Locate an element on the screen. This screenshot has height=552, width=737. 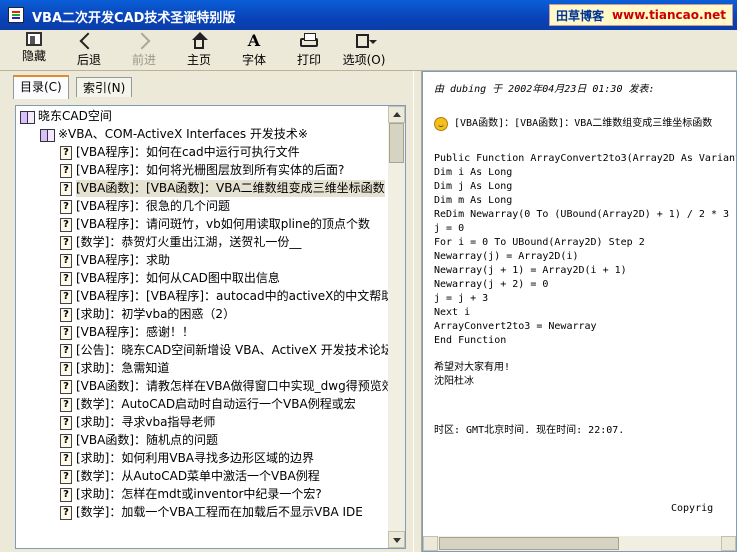
tree-root: 晓东CAD空间 is located at coordinates (66, 116).